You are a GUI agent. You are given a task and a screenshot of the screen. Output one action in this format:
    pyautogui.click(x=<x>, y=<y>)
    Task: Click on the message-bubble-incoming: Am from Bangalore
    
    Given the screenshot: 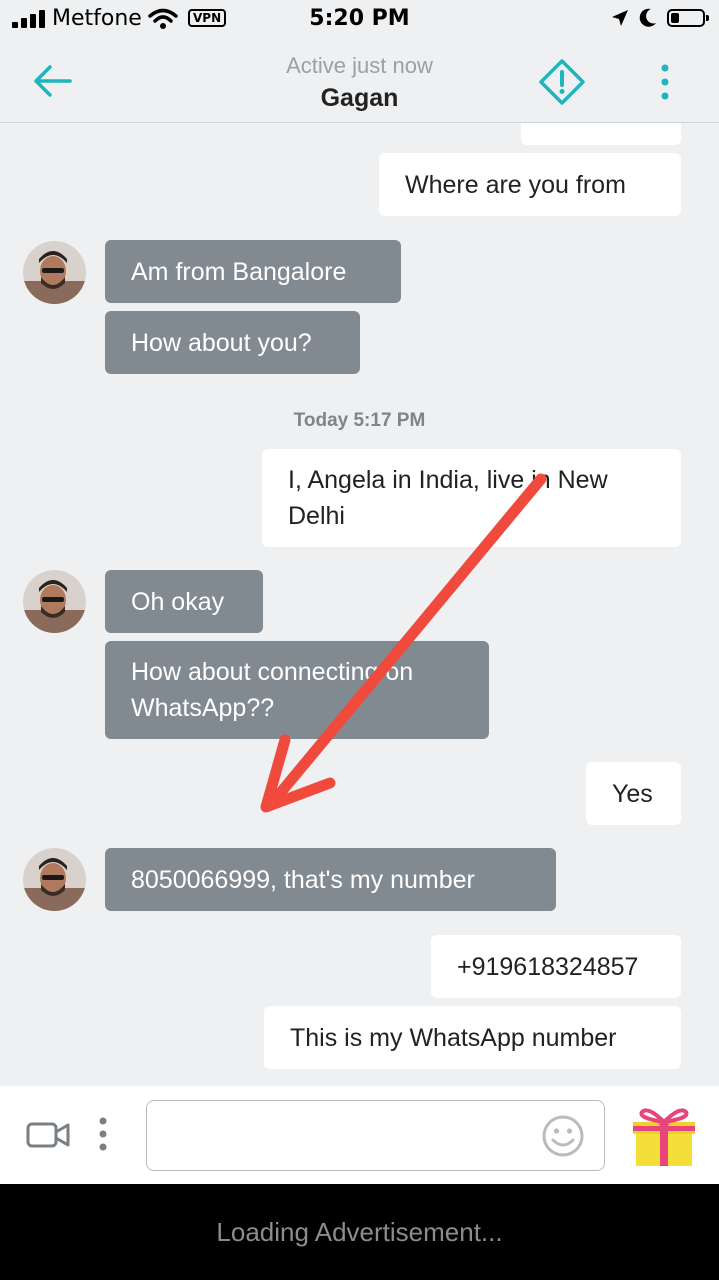 What is the action you would take?
    pyautogui.click(x=253, y=271)
    